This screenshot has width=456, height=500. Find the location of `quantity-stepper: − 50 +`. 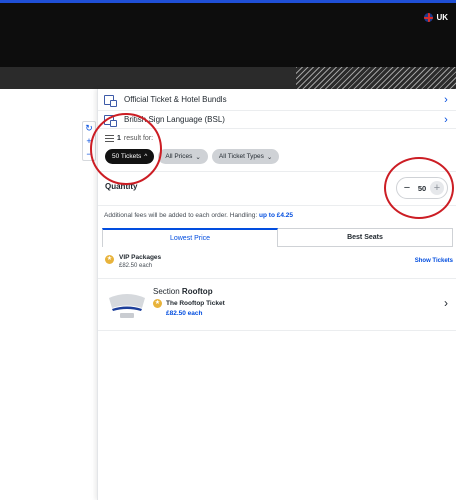

quantity-stepper: − 50 + is located at coordinates (422, 188).